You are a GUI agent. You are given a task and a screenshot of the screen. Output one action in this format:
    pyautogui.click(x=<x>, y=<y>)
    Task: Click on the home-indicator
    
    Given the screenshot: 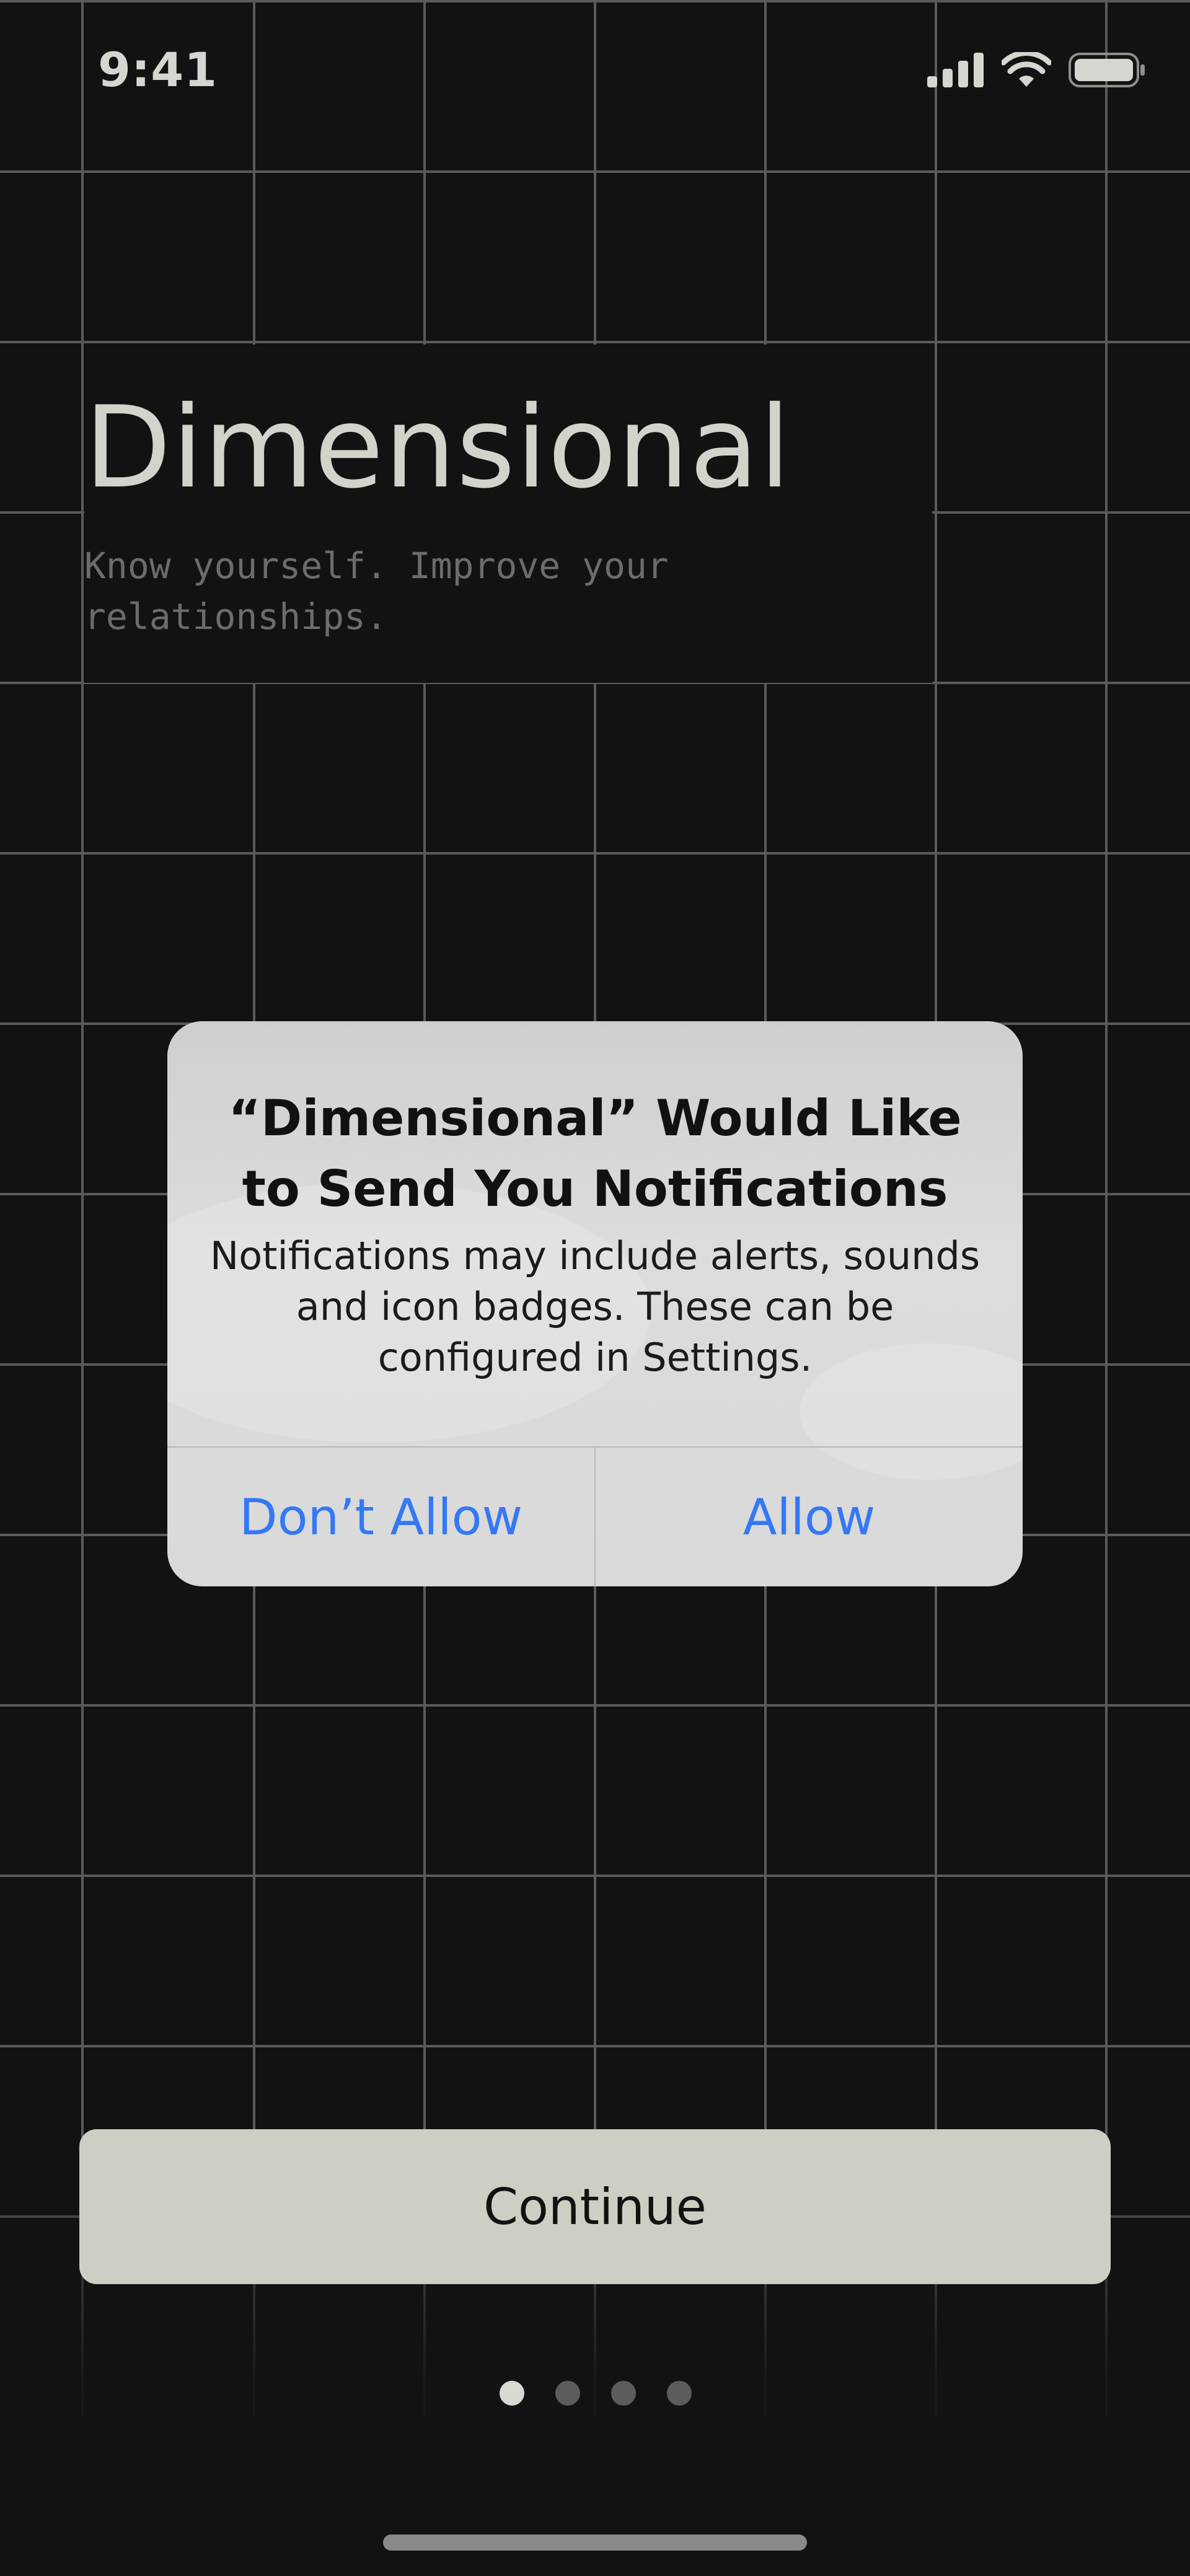 What is the action you would take?
    pyautogui.click(x=595, y=2542)
    